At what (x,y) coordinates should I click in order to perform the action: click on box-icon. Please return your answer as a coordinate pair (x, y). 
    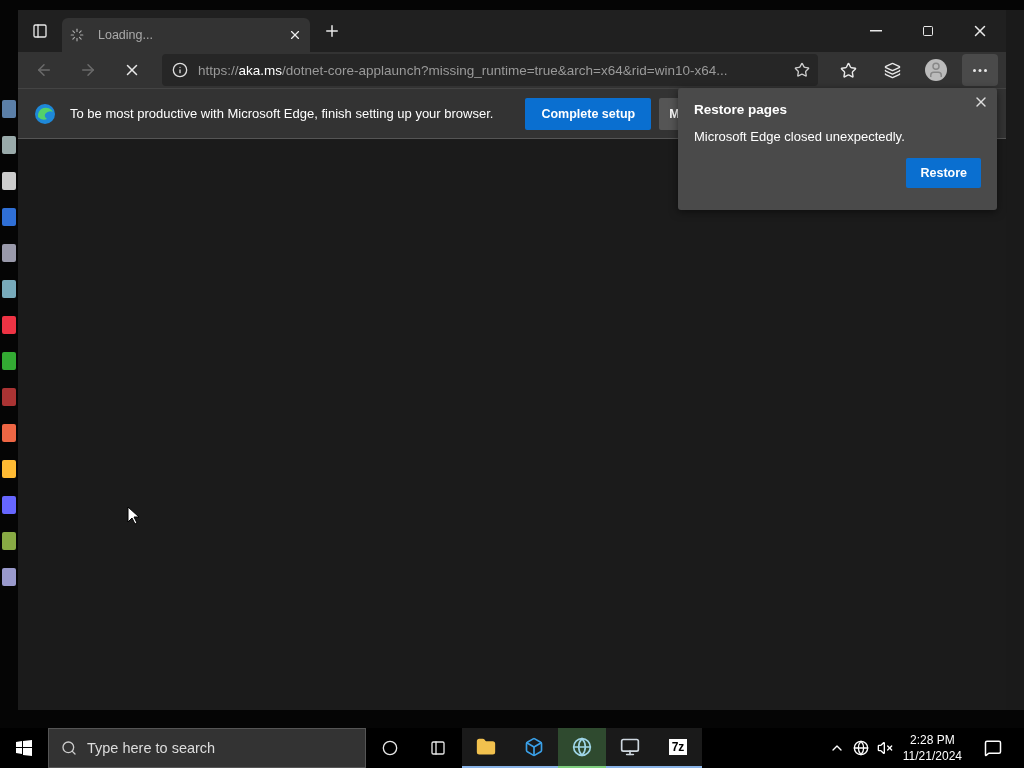
    Looking at the image, I should click on (534, 747).